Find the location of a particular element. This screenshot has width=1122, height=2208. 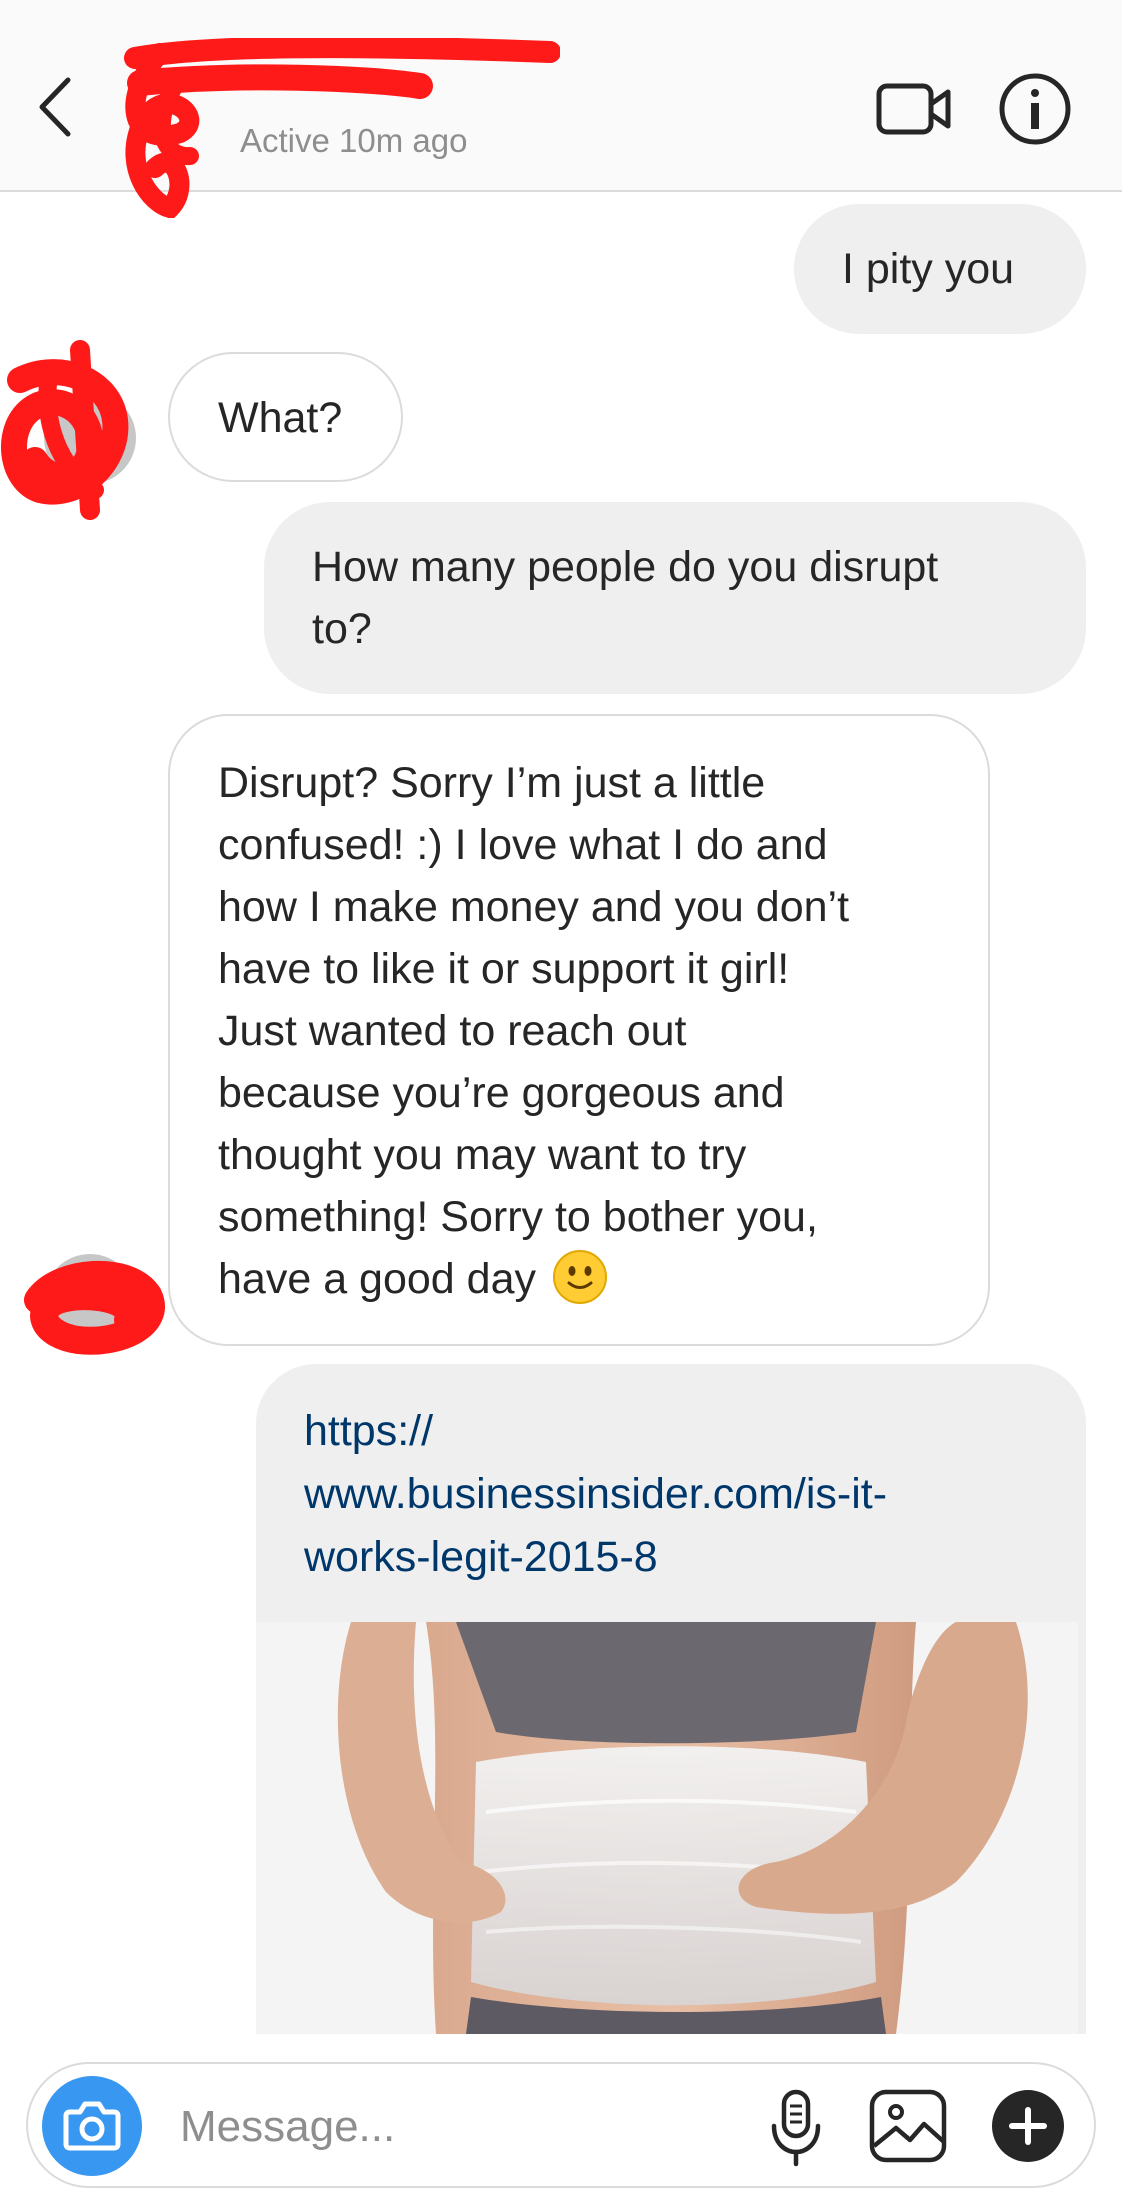

back-button is located at coordinates (55, 107).